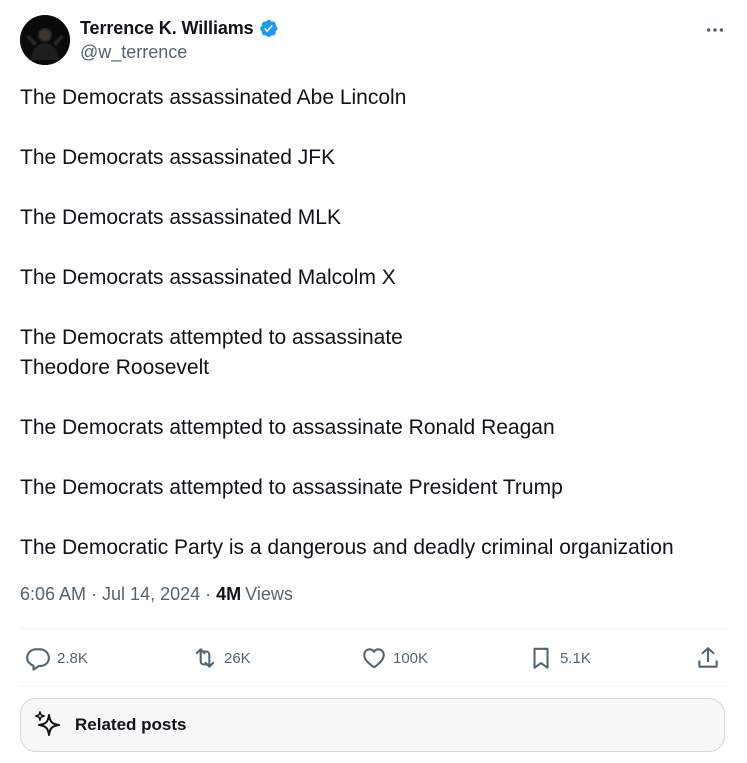 The image size is (747, 763). I want to click on views-count: 4M, so click(229, 593).